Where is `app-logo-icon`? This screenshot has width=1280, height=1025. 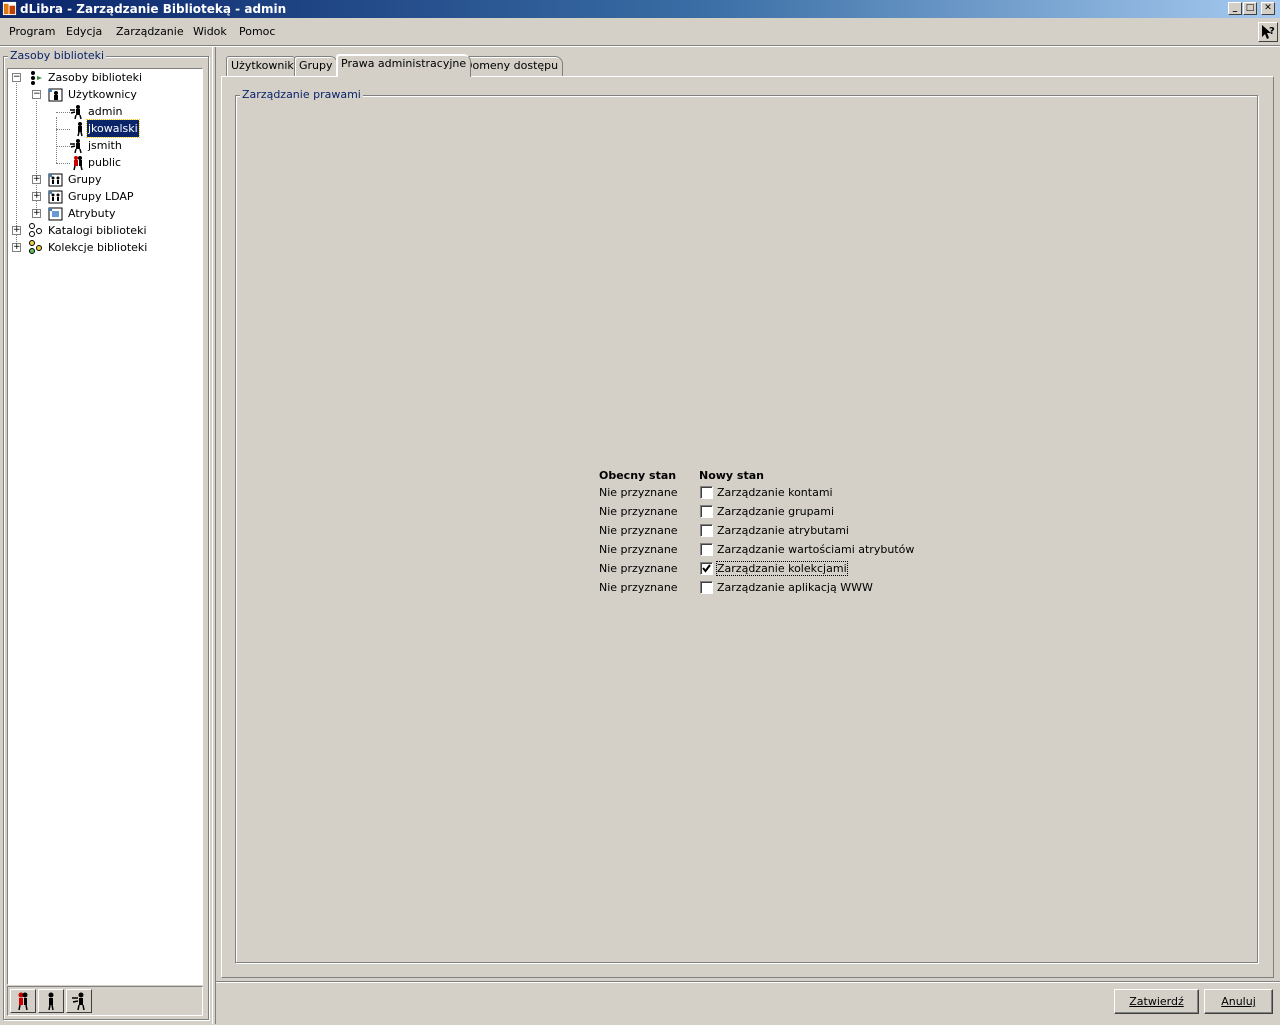 app-logo-icon is located at coordinates (9, 8).